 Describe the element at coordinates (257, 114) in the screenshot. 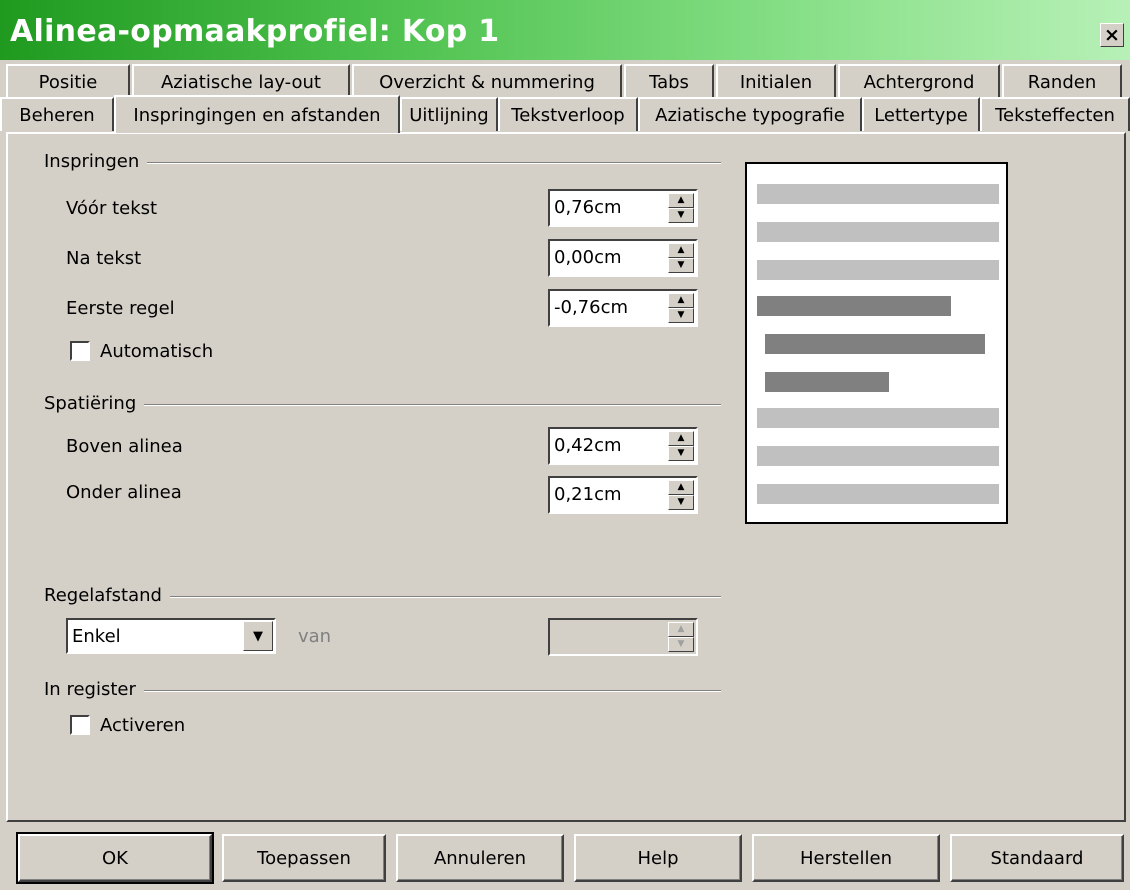

I see `tab-inspringingen-en-afstanden: Inspringingen en afstanden` at that location.